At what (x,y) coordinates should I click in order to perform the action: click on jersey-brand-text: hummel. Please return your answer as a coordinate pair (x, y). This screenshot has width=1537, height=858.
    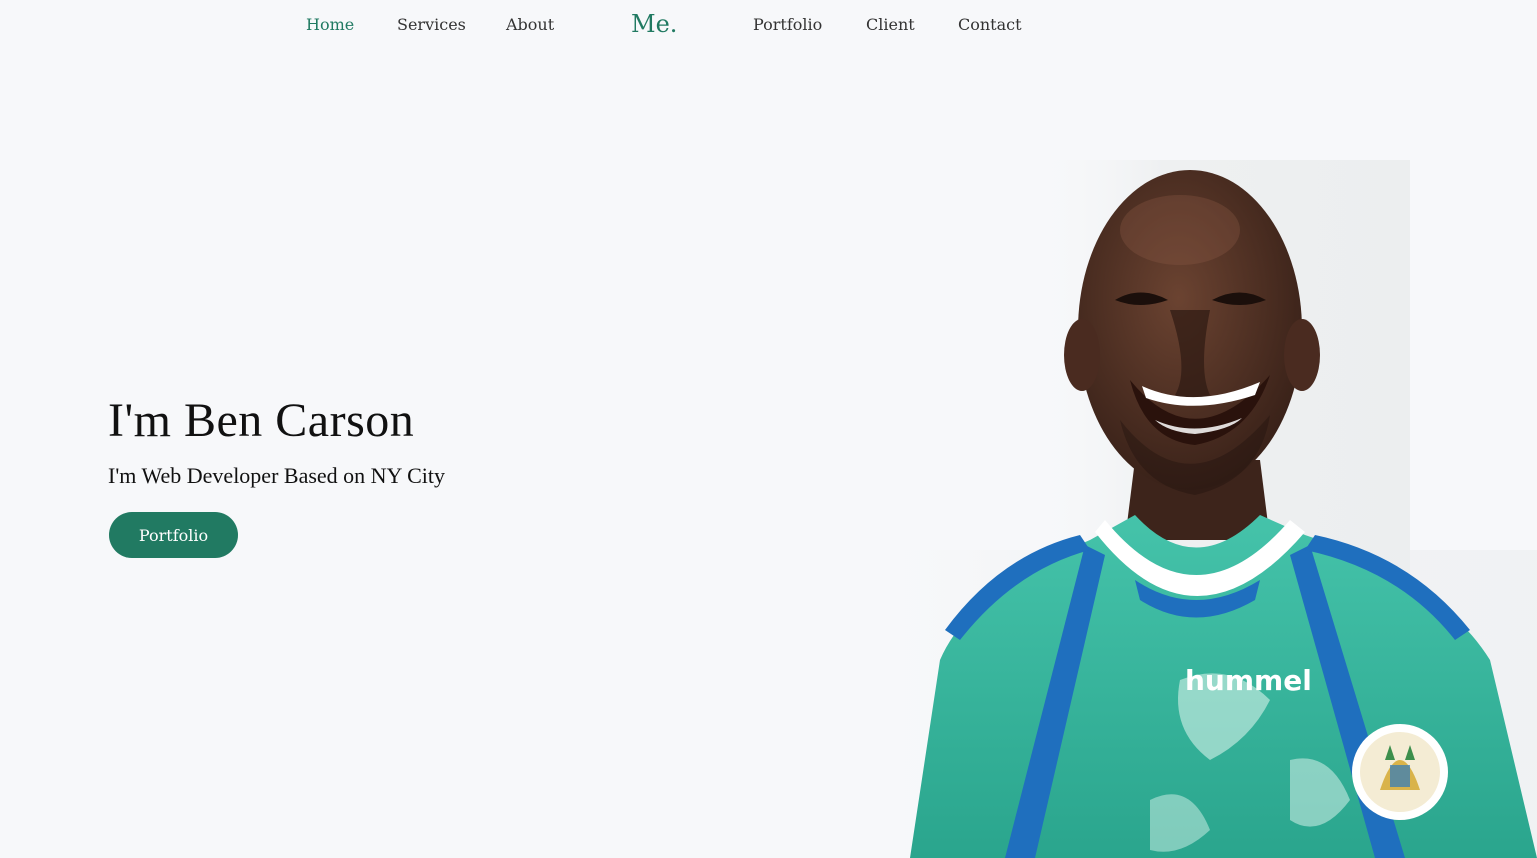
    Looking at the image, I should click on (1248, 680).